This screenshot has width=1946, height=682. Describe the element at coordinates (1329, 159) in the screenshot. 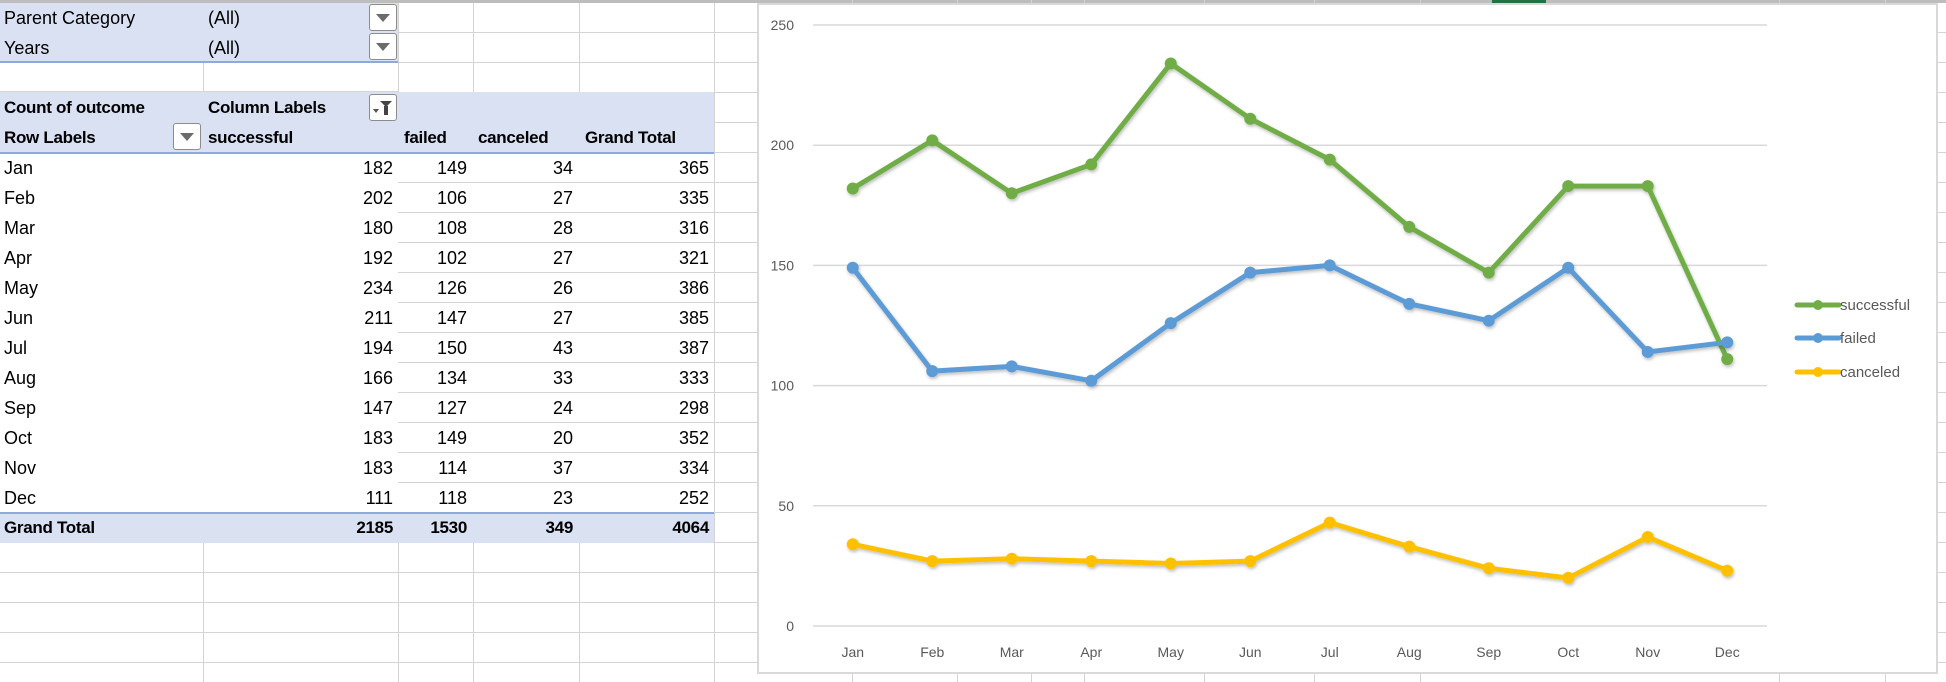

I see `point-successful-jul` at that location.